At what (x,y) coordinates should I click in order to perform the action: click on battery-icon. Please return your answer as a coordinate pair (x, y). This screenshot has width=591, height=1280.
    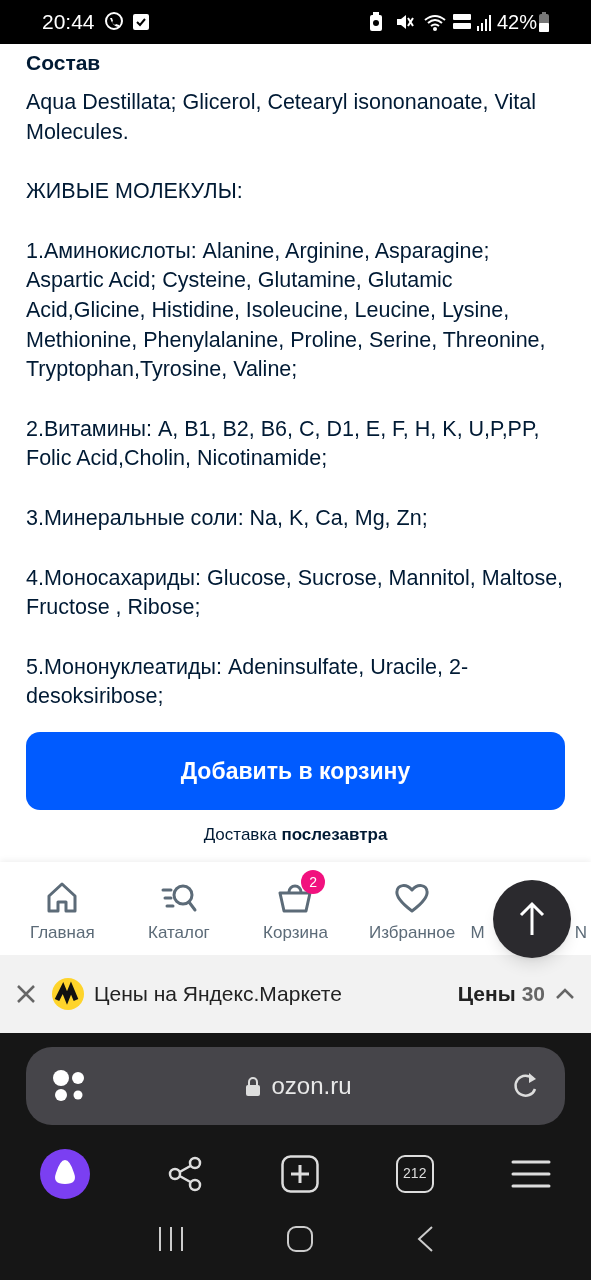
    Looking at the image, I should click on (544, 22).